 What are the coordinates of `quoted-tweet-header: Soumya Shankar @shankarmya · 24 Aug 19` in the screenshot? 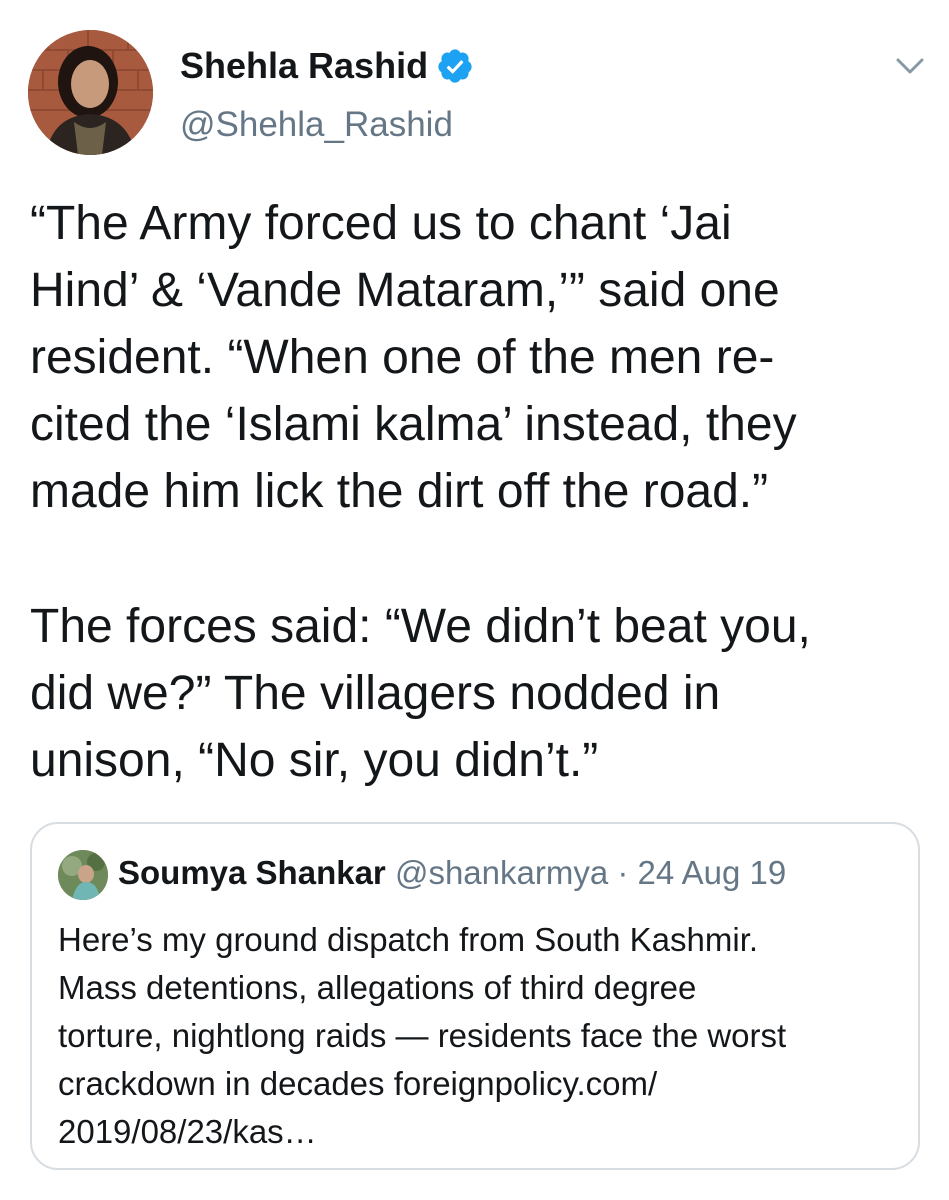 It's located at (452, 873).